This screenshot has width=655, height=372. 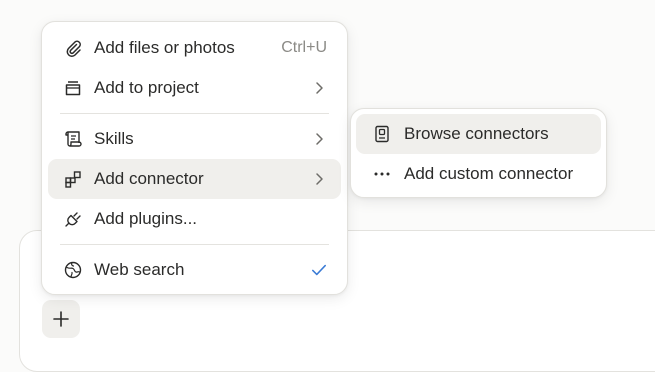 What do you see at coordinates (73, 88) in the screenshot?
I see `project-icon` at bounding box center [73, 88].